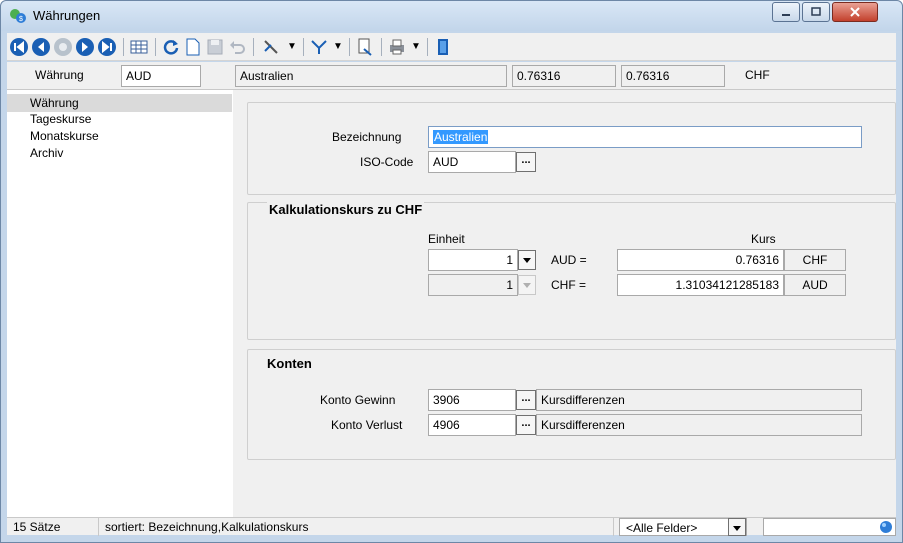 This screenshot has height=543, width=903. Describe the element at coordinates (451, 16) in the screenshot. I see `title-bar: $ Währungen` at that location.